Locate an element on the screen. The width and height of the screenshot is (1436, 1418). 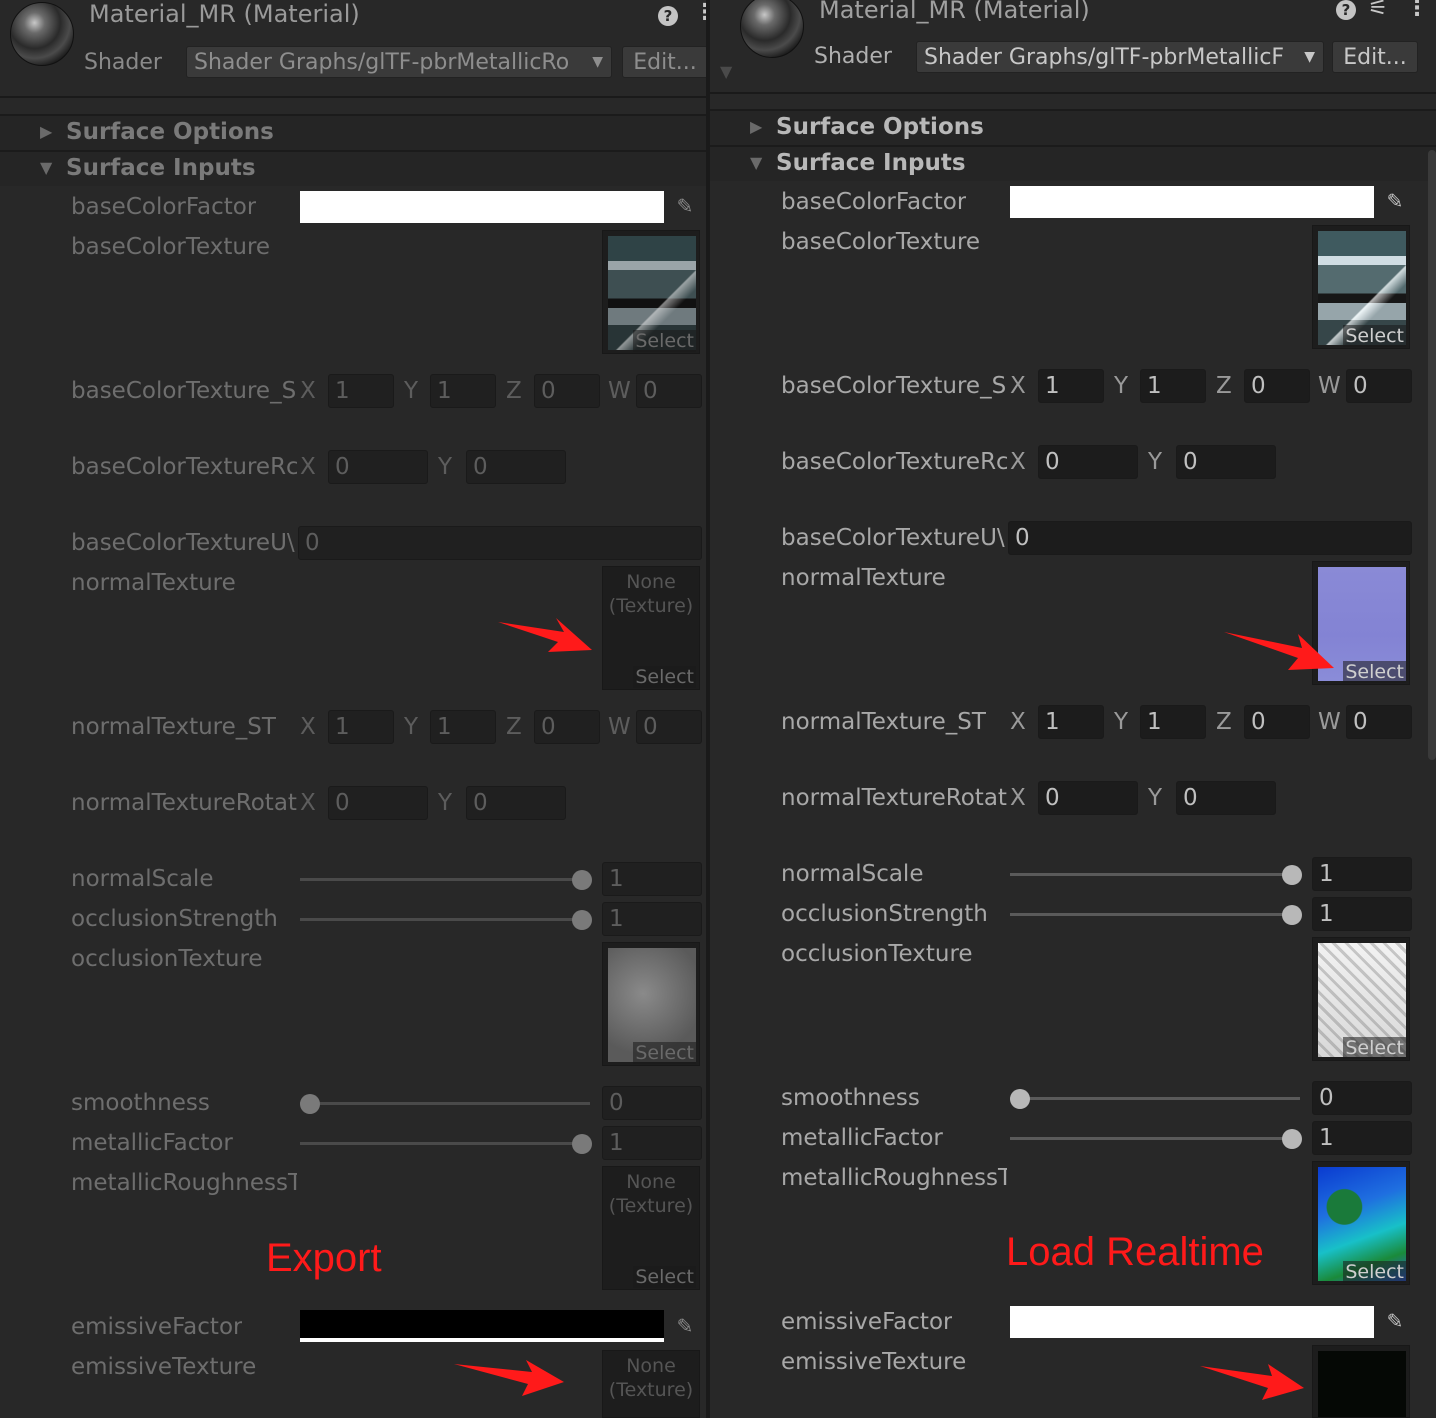
section-label: Surface Inputs is located at coordinates (161, 168).